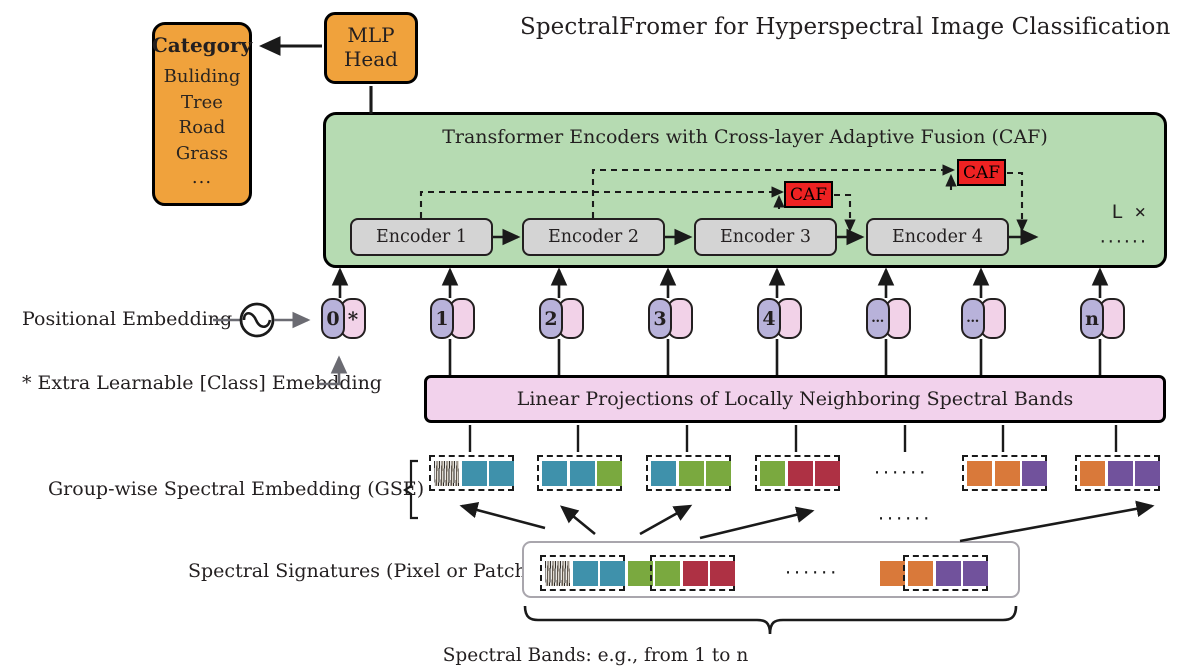 The width and height of the screenshot is (1191, 670). Describe the element at coordinates (202, 383) in the screenshot. I see `class-embedding-note: * Extra Learnable [Class] Emebdding` at that location.